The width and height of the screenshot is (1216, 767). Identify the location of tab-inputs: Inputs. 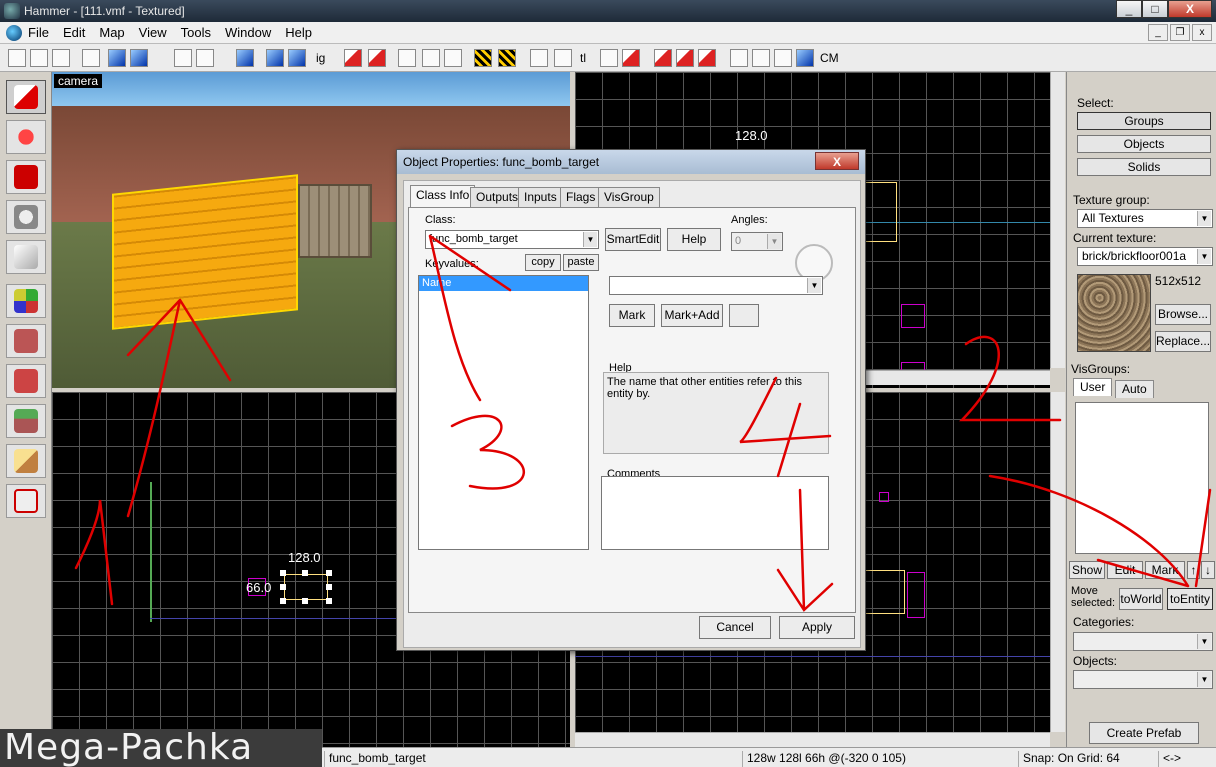
(540, 197).